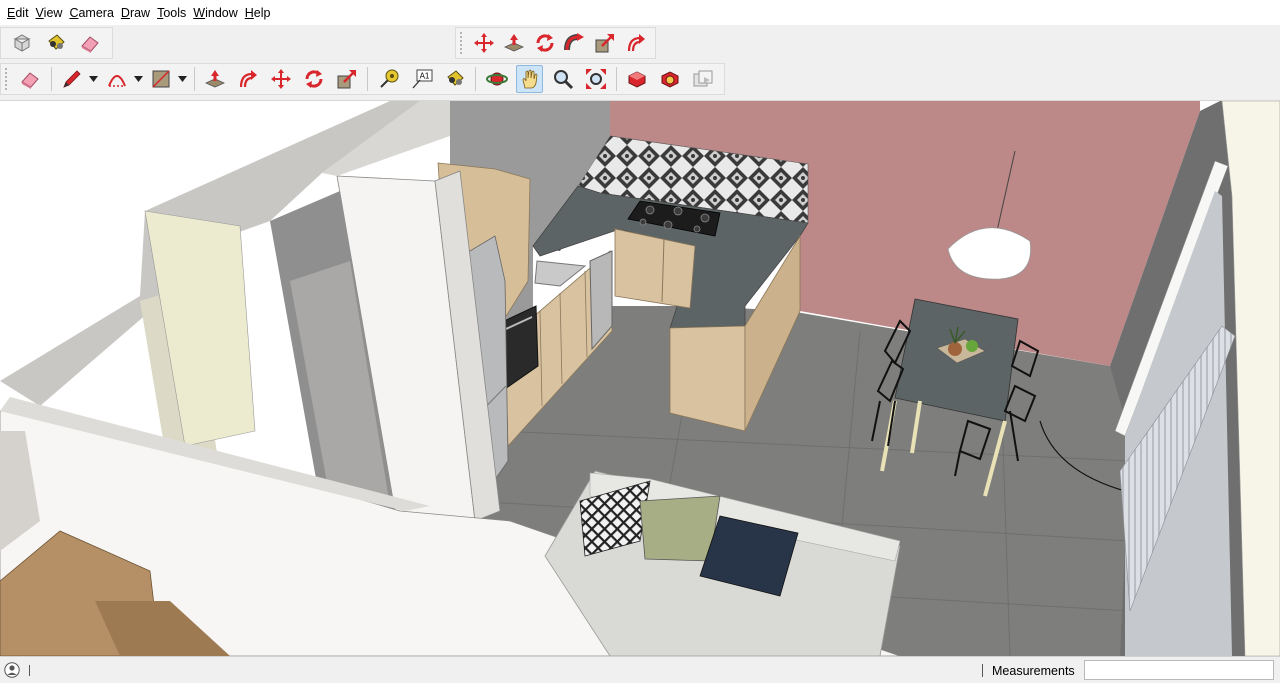 Image resolution: width=1280 pixels, height=683 pixels. What do you see at coordinates (388, 79) in the screenshot?
I see `tape-measure-icon` at bounding box center [388, 79].